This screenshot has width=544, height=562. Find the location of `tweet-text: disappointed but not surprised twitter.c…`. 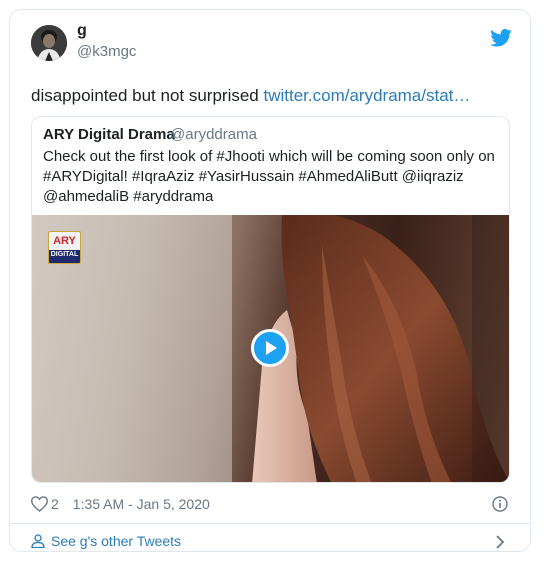

tweet-text: disappointed but not surprised twitter.c… is located at coordinates (250, 96).